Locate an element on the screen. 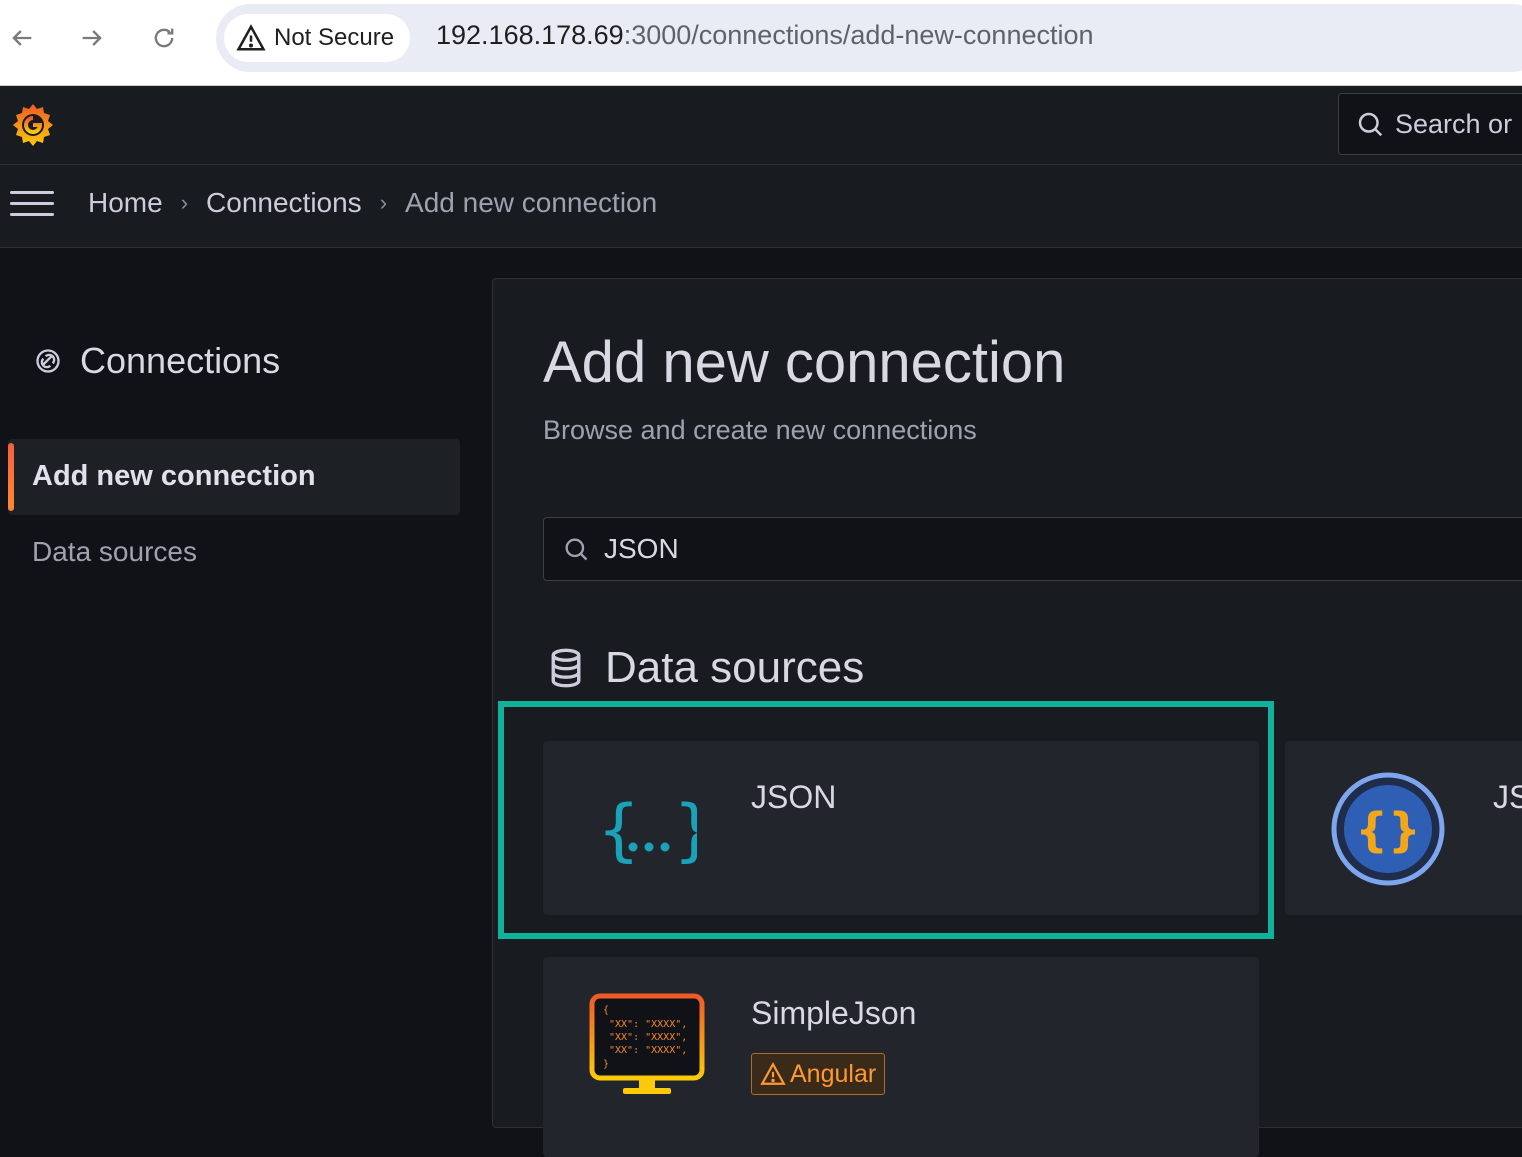 The height and width of the screenshot is (1157, 1522). page-title: Add new connection is located at coordinates (804, 362).